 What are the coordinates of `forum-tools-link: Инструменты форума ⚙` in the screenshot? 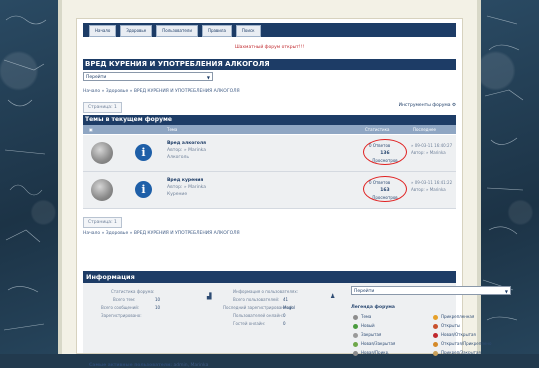 It's located at (427, 105).